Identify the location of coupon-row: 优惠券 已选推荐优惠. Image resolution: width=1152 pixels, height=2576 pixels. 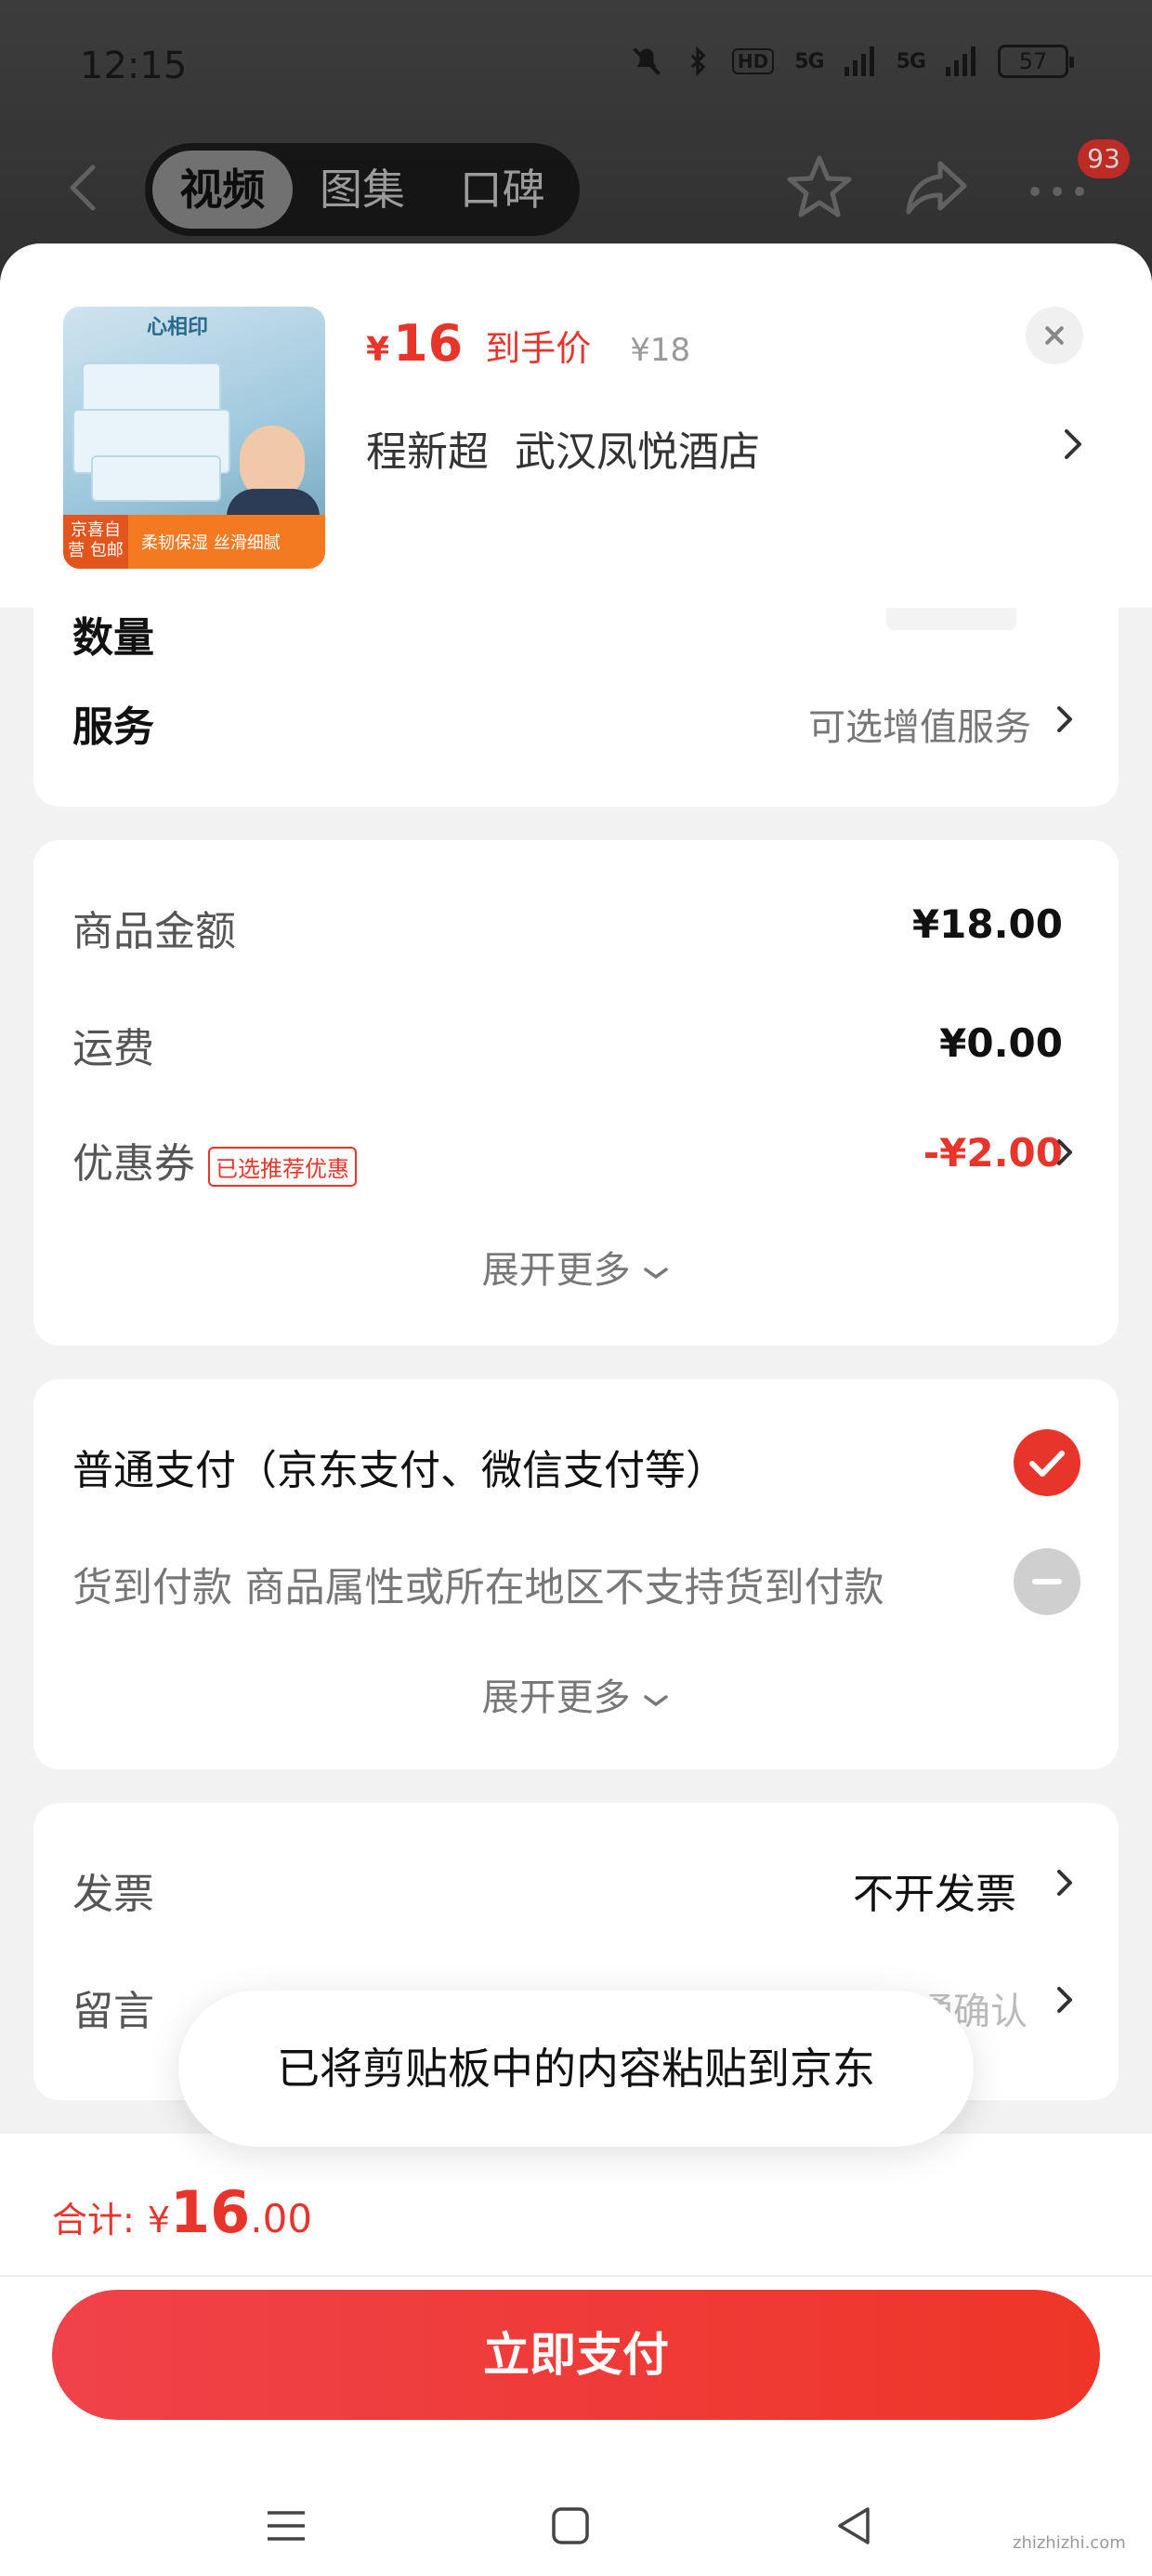
(214, 1159).